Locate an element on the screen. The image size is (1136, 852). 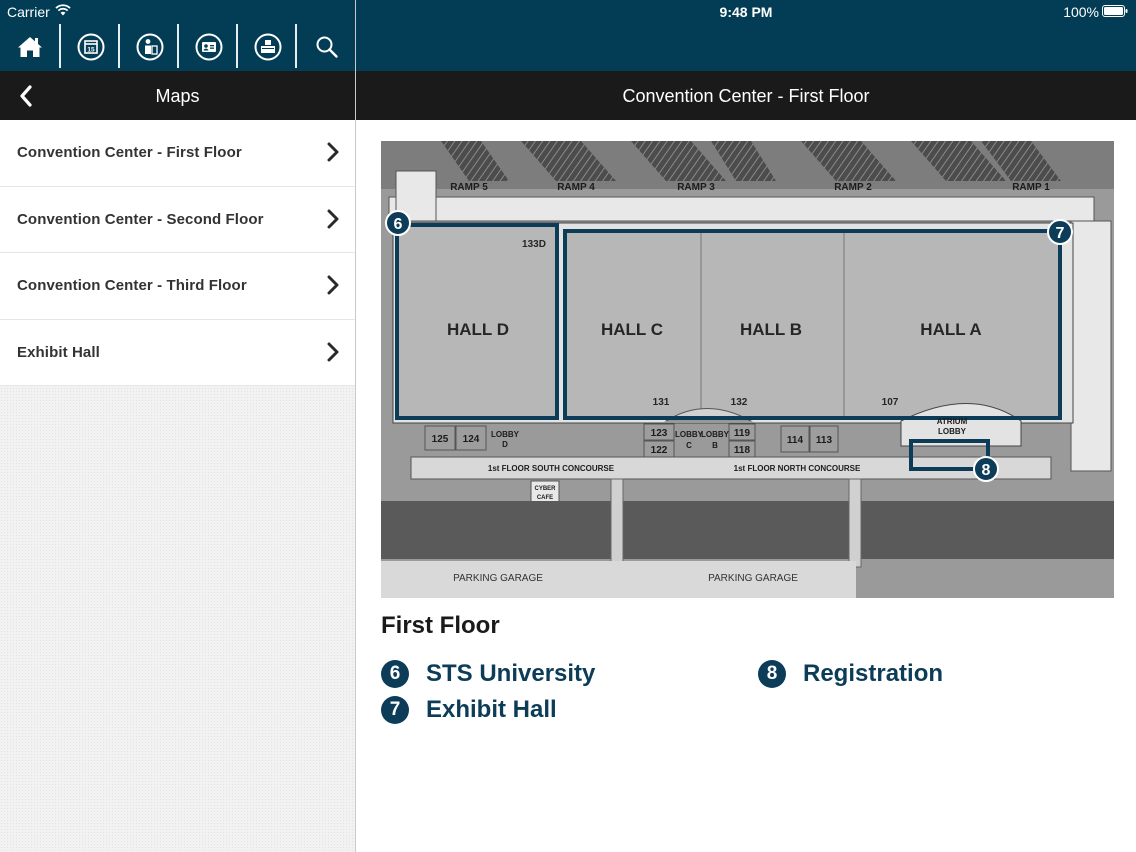
svg-text: 7 is located at coordinates (1060, 233).